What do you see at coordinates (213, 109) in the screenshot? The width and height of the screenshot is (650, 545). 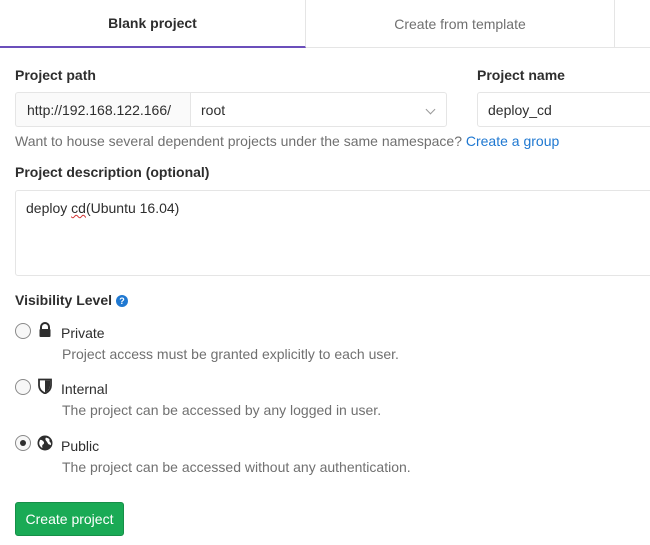 I see `namespace-value: root` at bounding box center [213, 109].